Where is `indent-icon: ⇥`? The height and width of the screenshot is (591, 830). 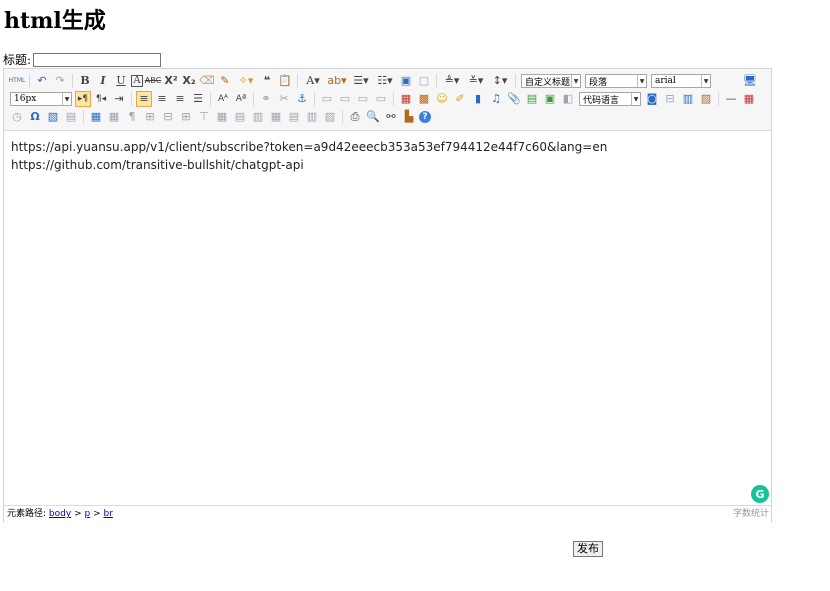
indent-icon: ⇥ is located at coordinates (119, 99).